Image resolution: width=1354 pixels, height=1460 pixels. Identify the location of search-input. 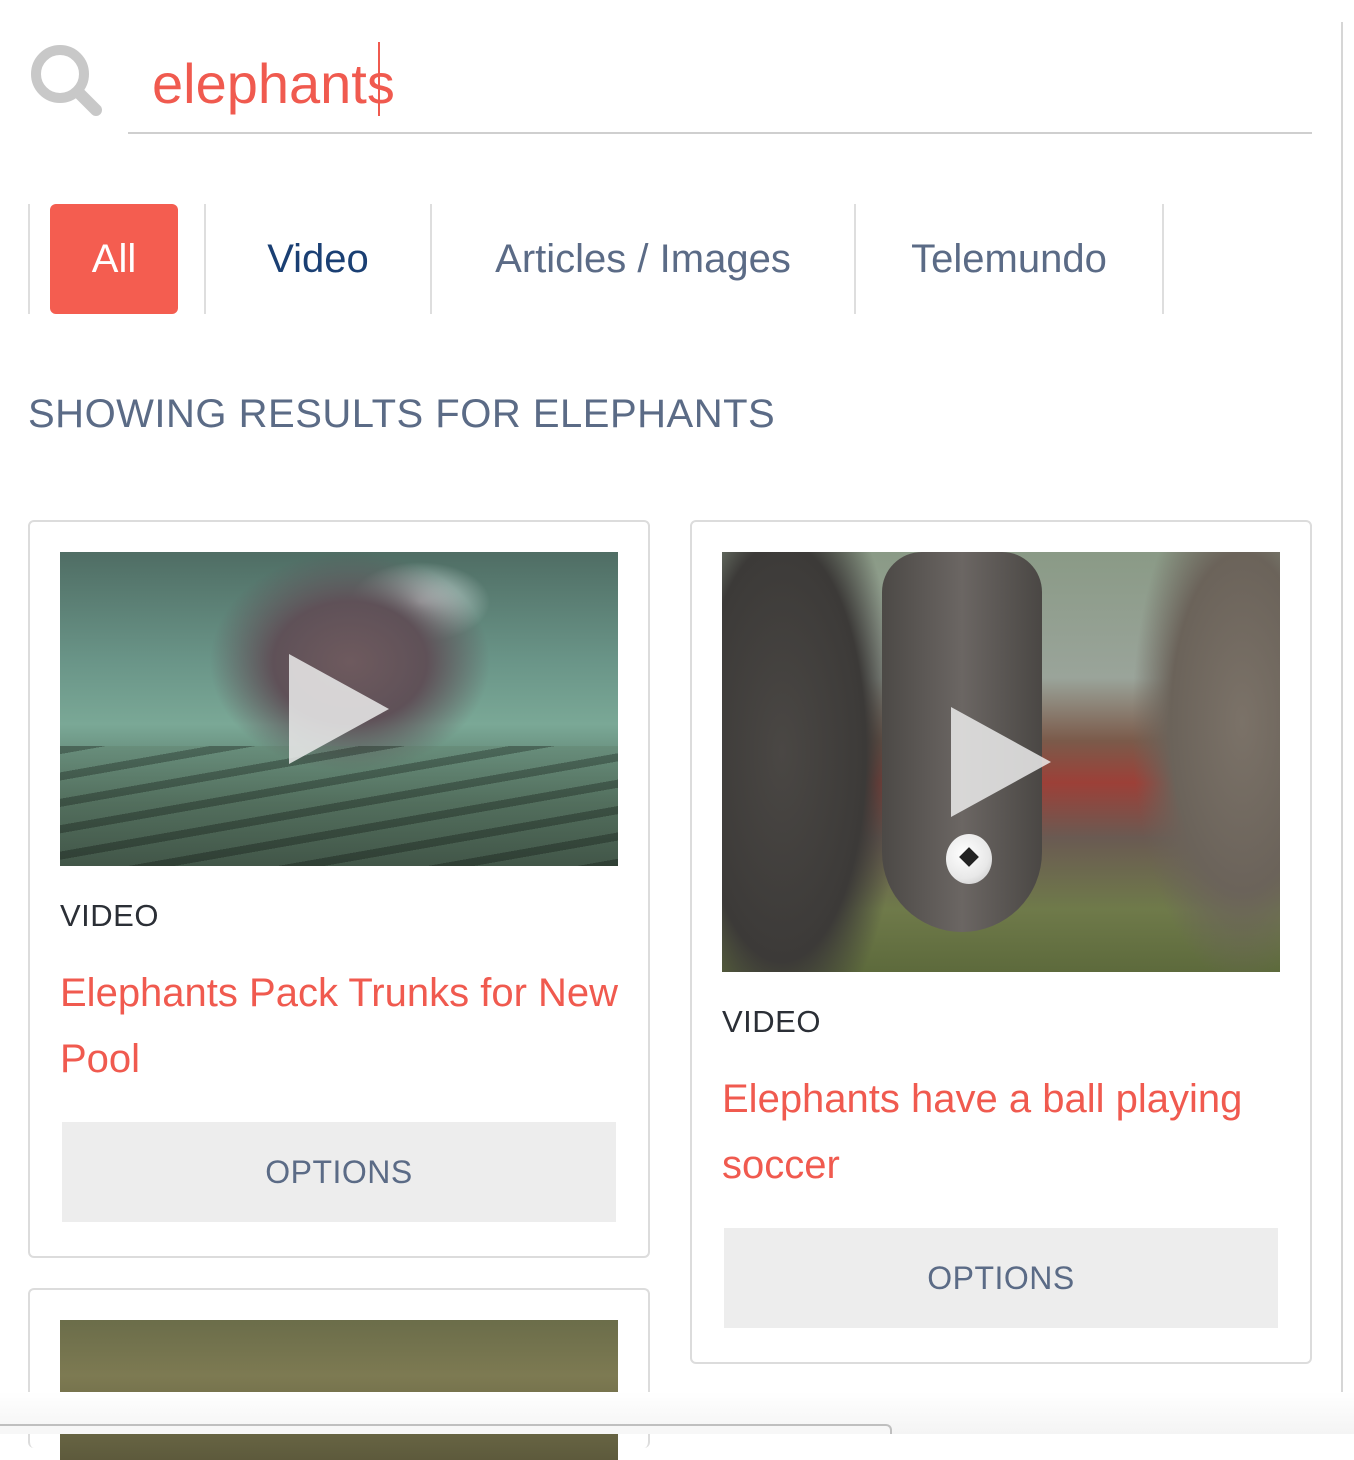
(720, 84).